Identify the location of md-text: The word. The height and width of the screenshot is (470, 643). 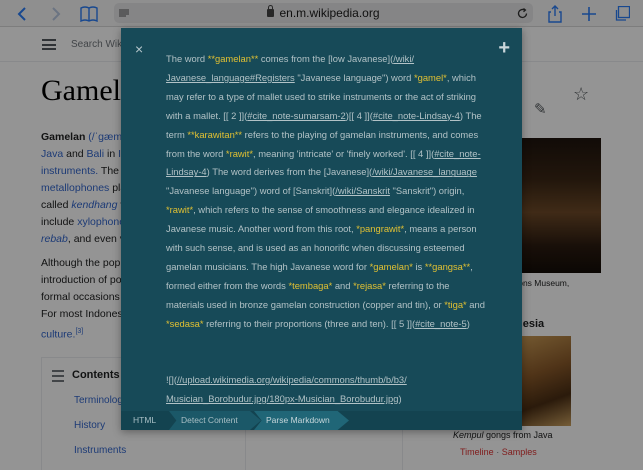
(187, 58).